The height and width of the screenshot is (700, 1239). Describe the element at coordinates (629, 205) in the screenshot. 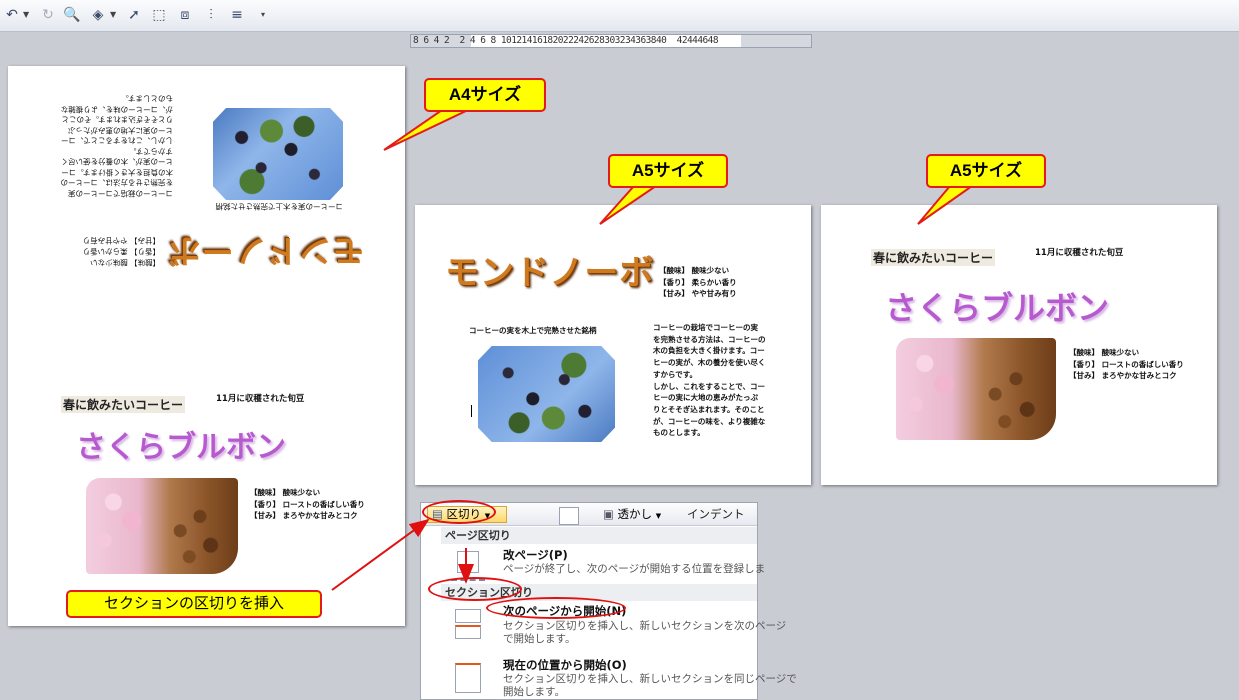

I see `a5-left-callout-pointer` at that location.